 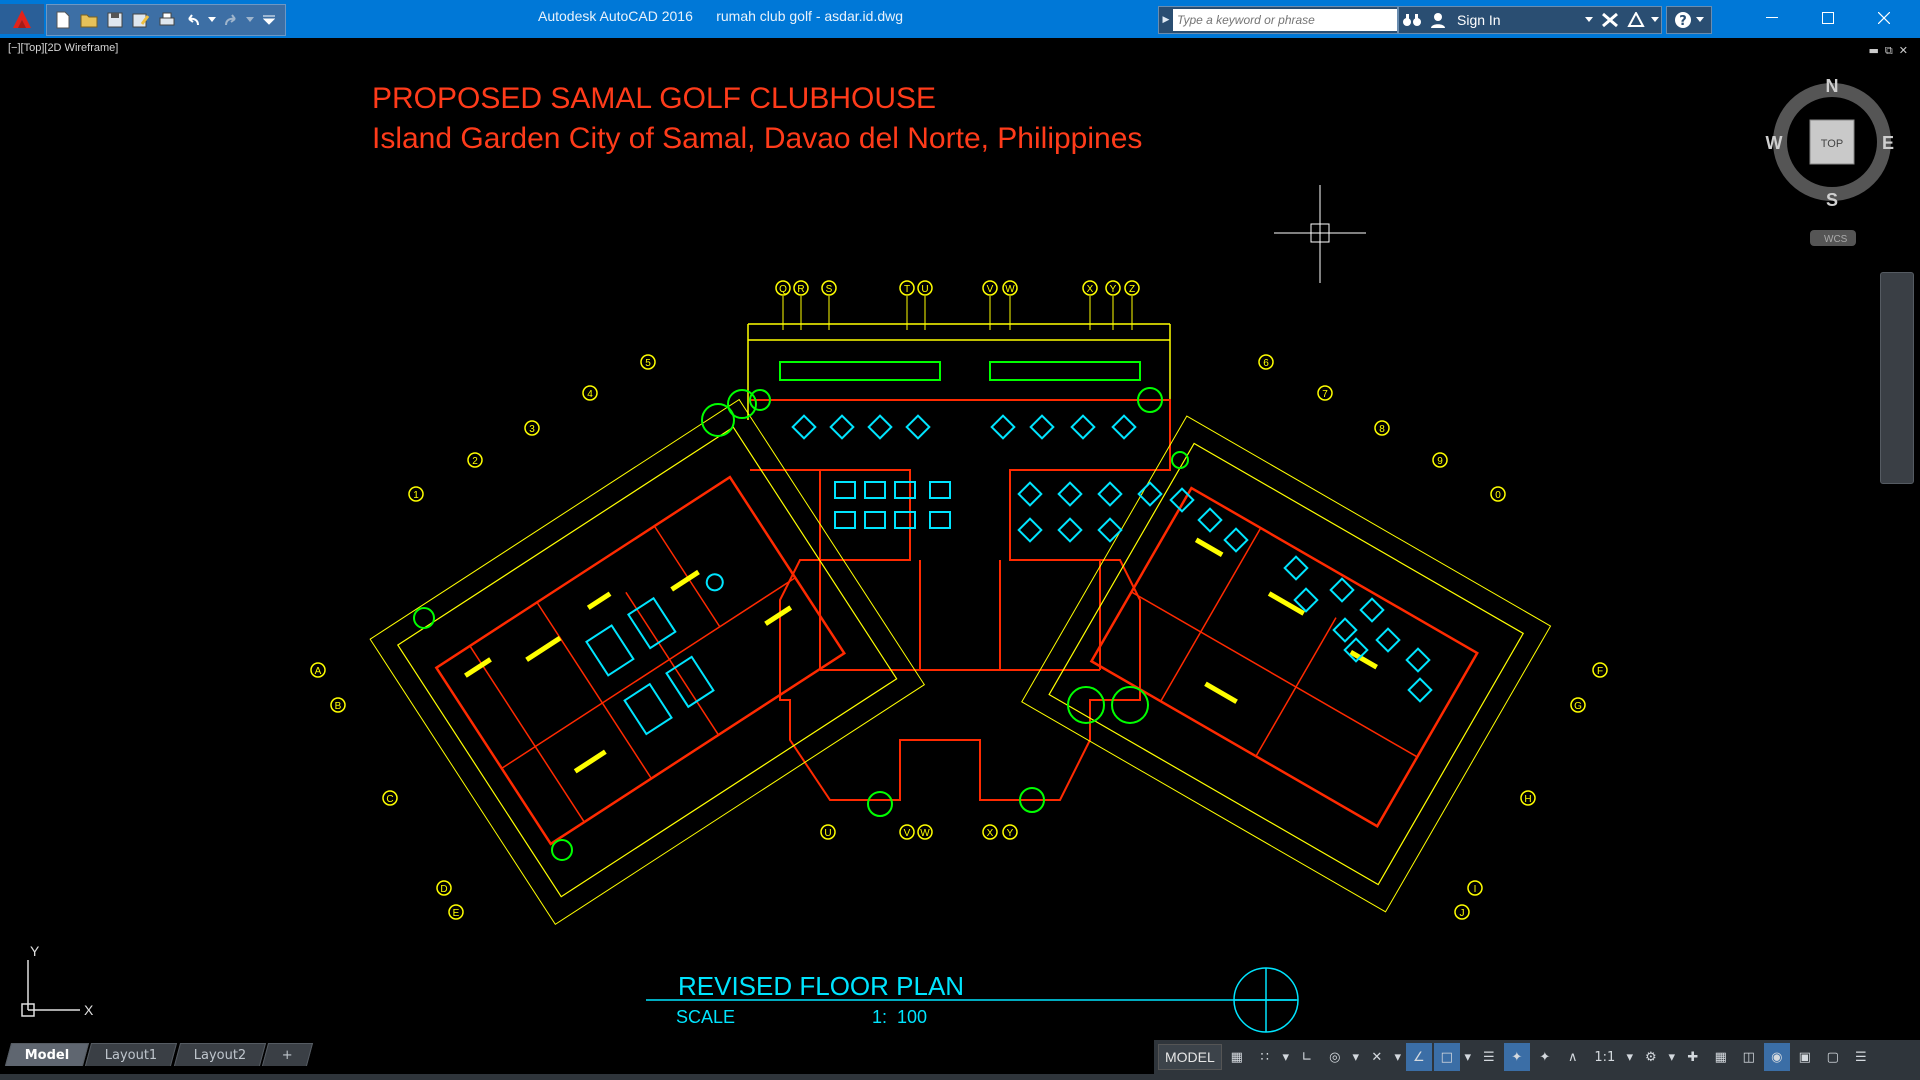 I want to click on grid-bubble-right-j-label: J, so click(x=1462, y=913).